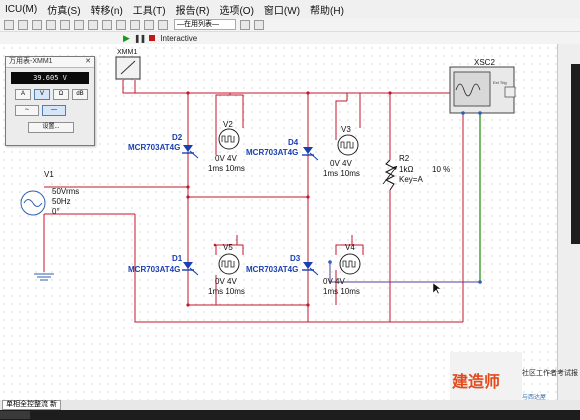 The image size is (580, 420). I want to click on d4-ref: D4, so click(293, 142).